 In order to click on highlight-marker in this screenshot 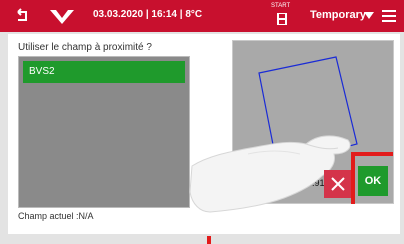, I will do `click(209, 240)`.